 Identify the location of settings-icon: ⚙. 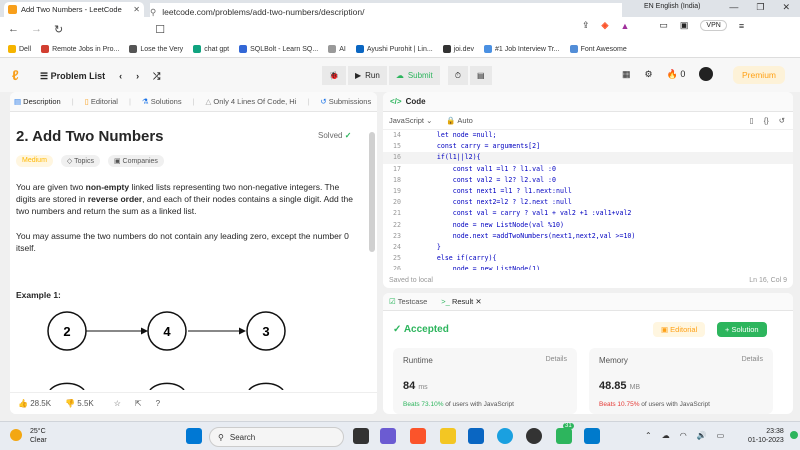
(649, 74).